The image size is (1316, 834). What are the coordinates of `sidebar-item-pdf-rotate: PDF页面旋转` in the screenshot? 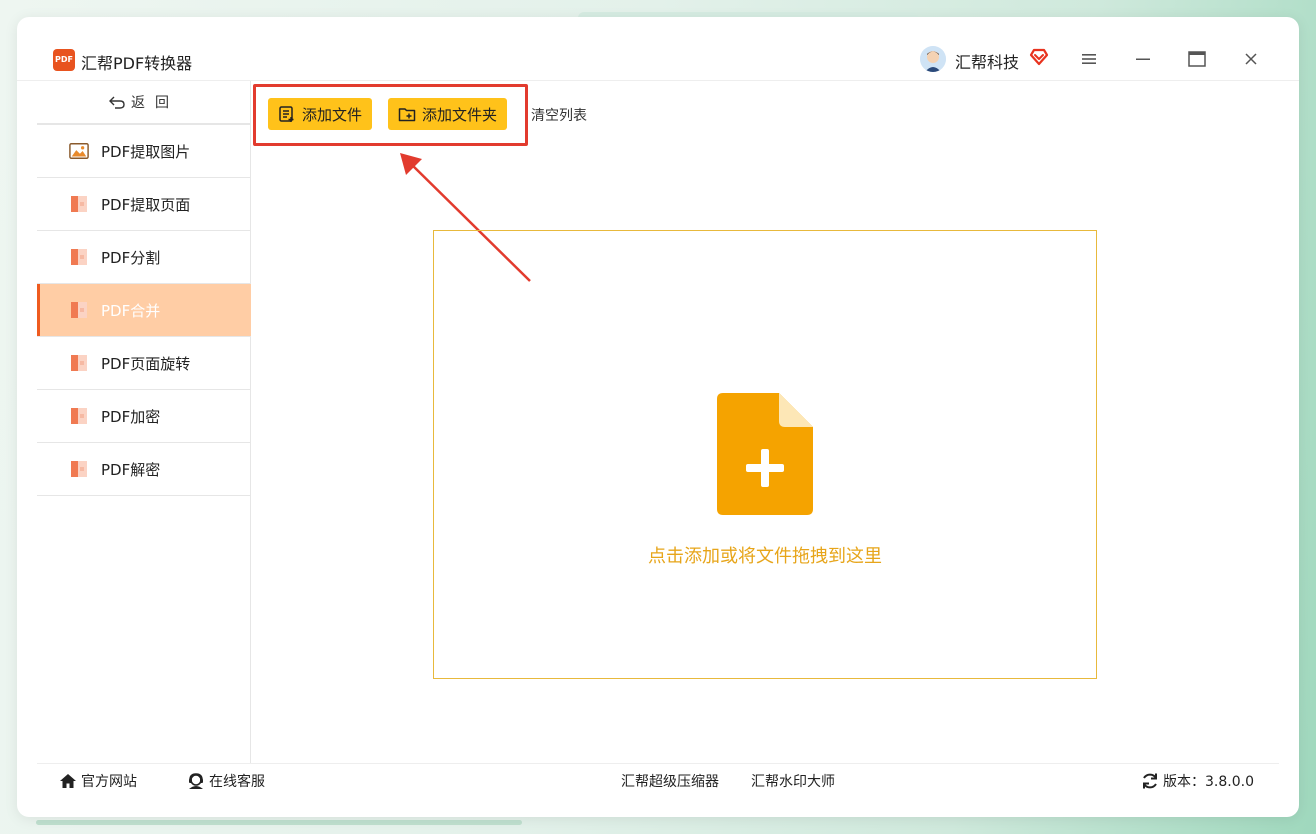 It's located at (144, 363).